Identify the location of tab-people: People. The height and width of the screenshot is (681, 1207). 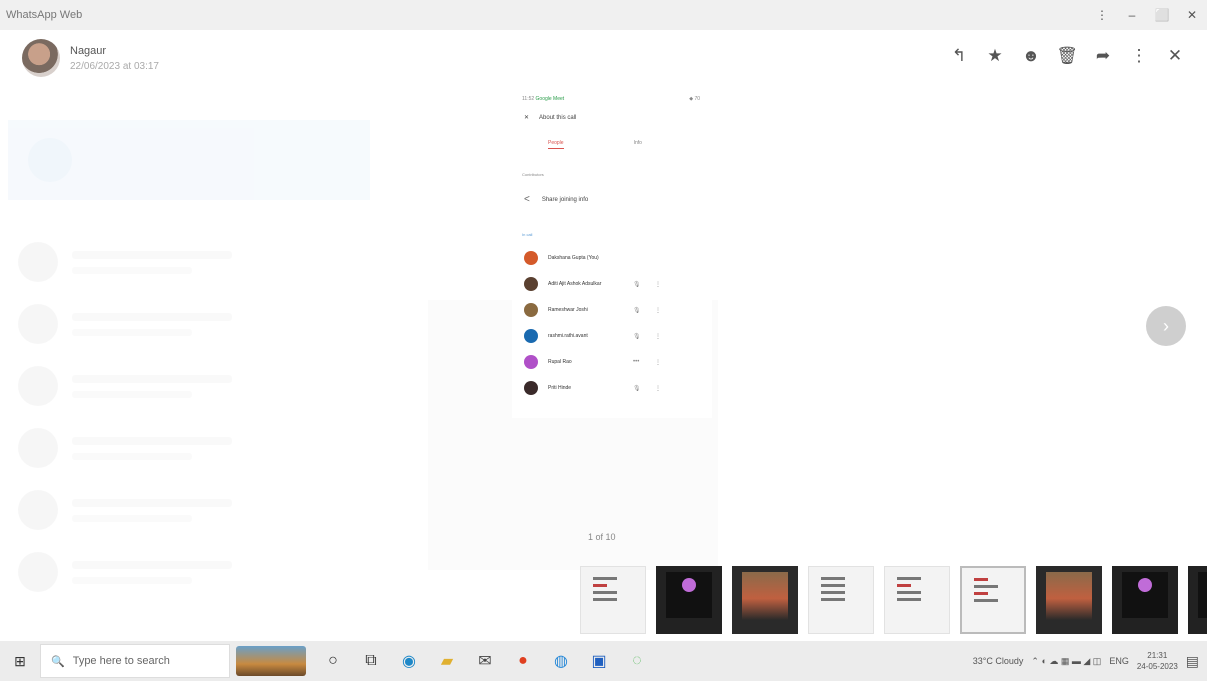
(556, 144).